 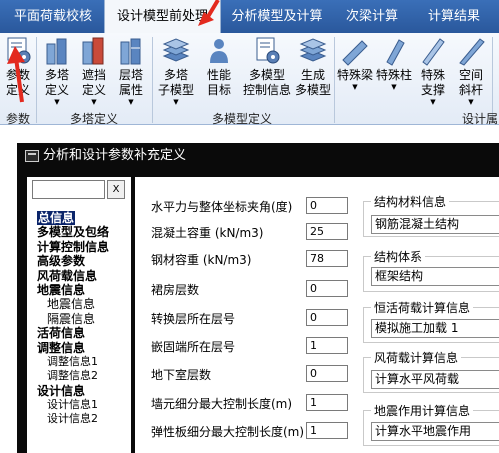 What do you see at coordinates (219, 51) in the screenshot?
I see `person-icon` at bounding box center [219, 51].